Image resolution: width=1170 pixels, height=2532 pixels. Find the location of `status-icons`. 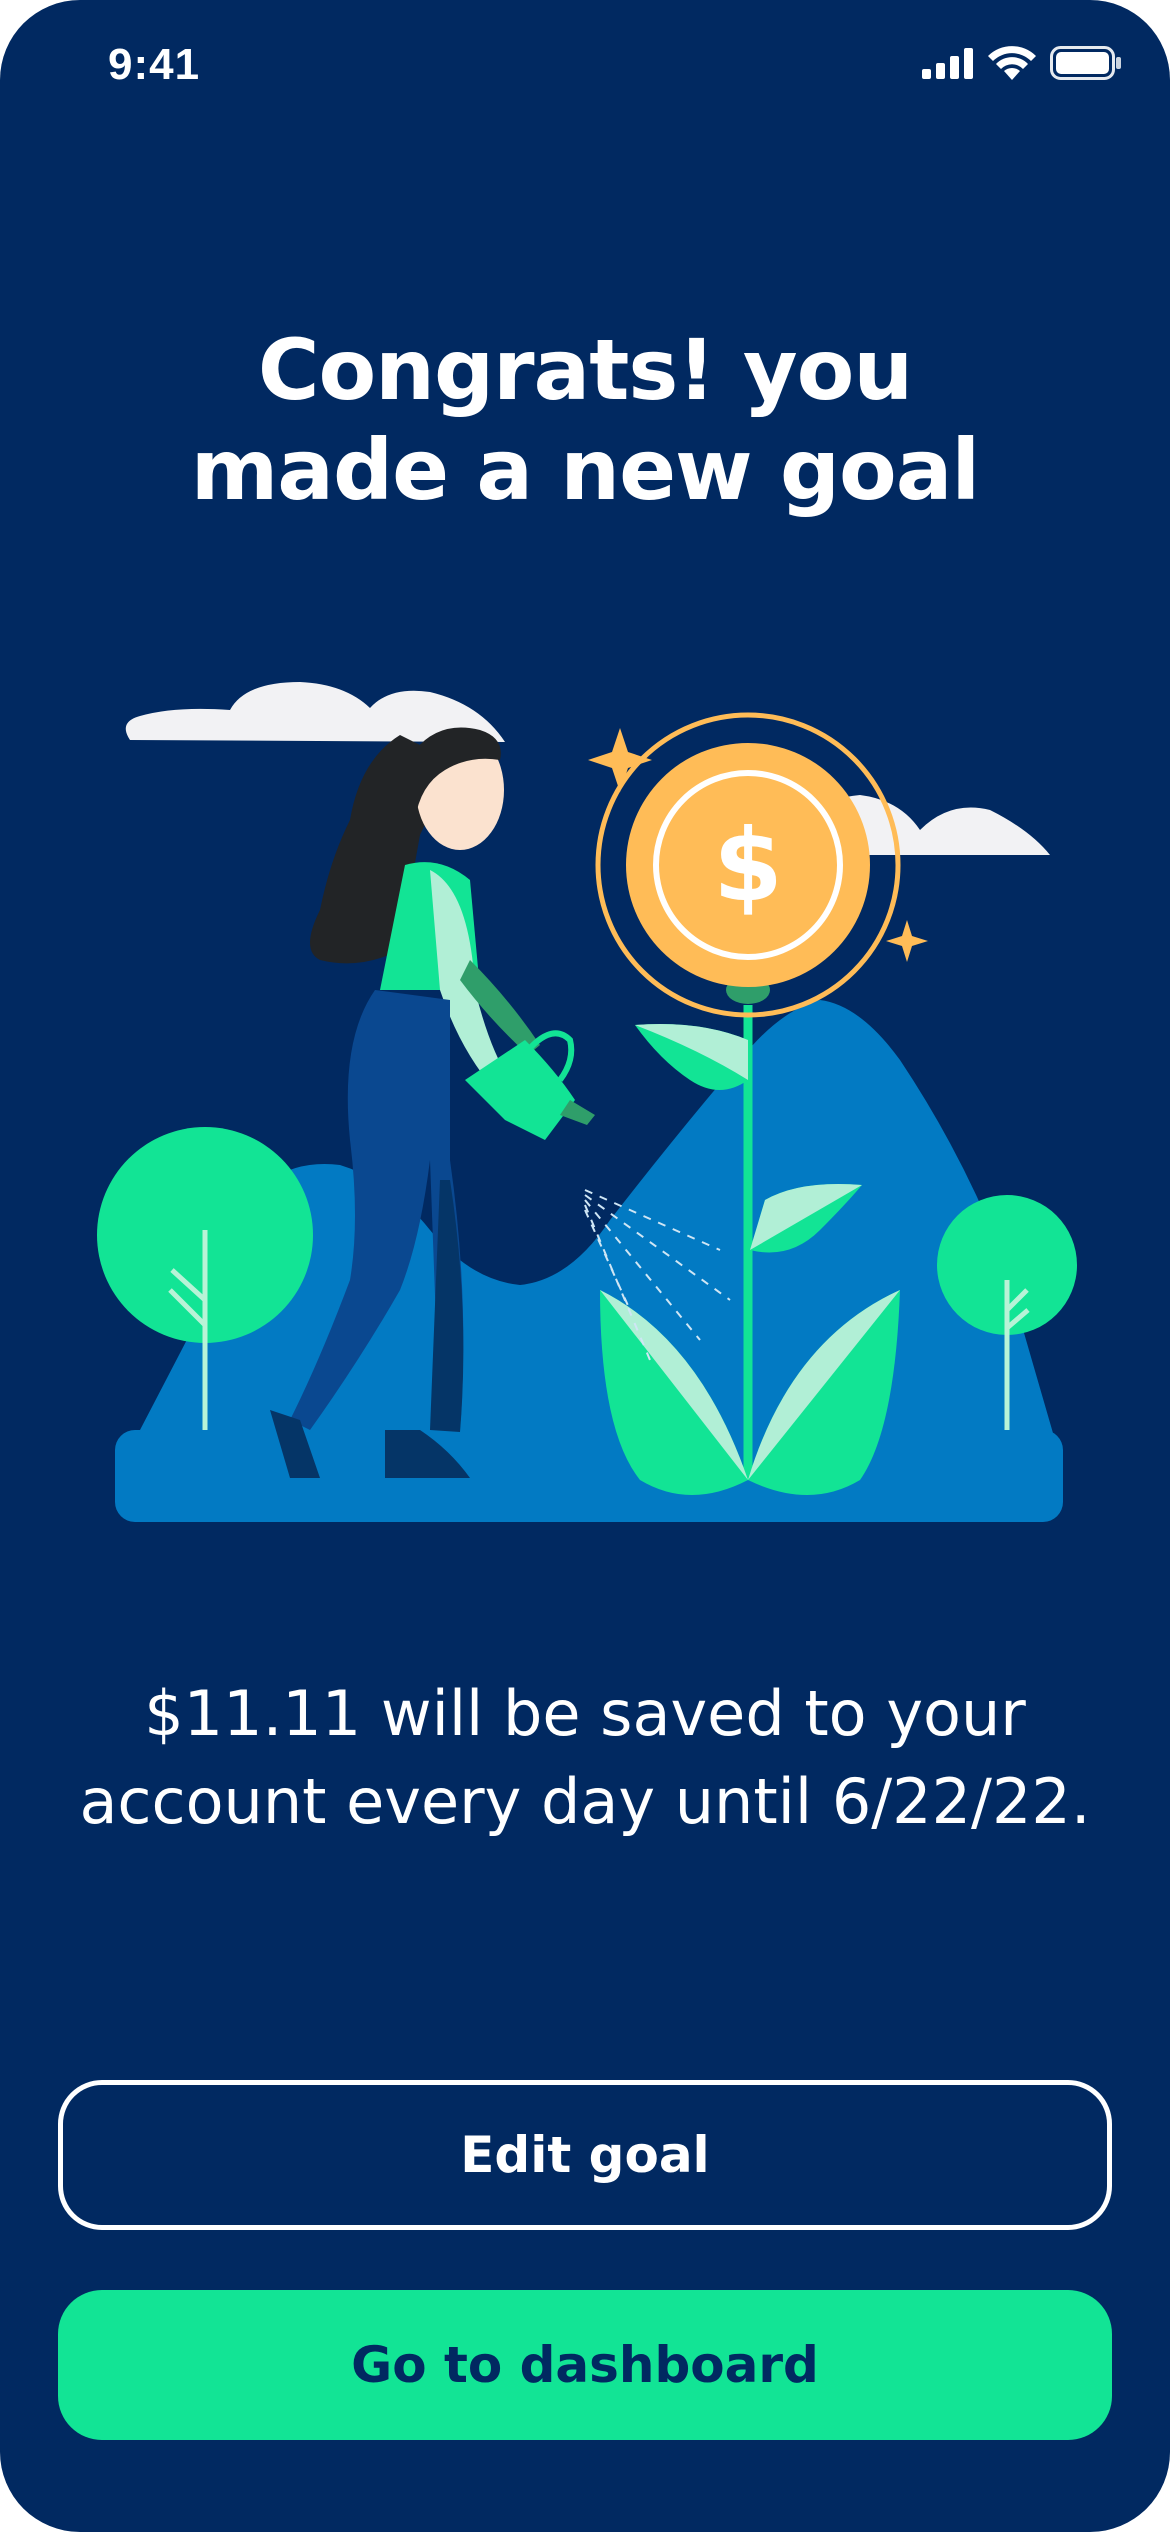

status-icons is located at coordinates (1022, 63).